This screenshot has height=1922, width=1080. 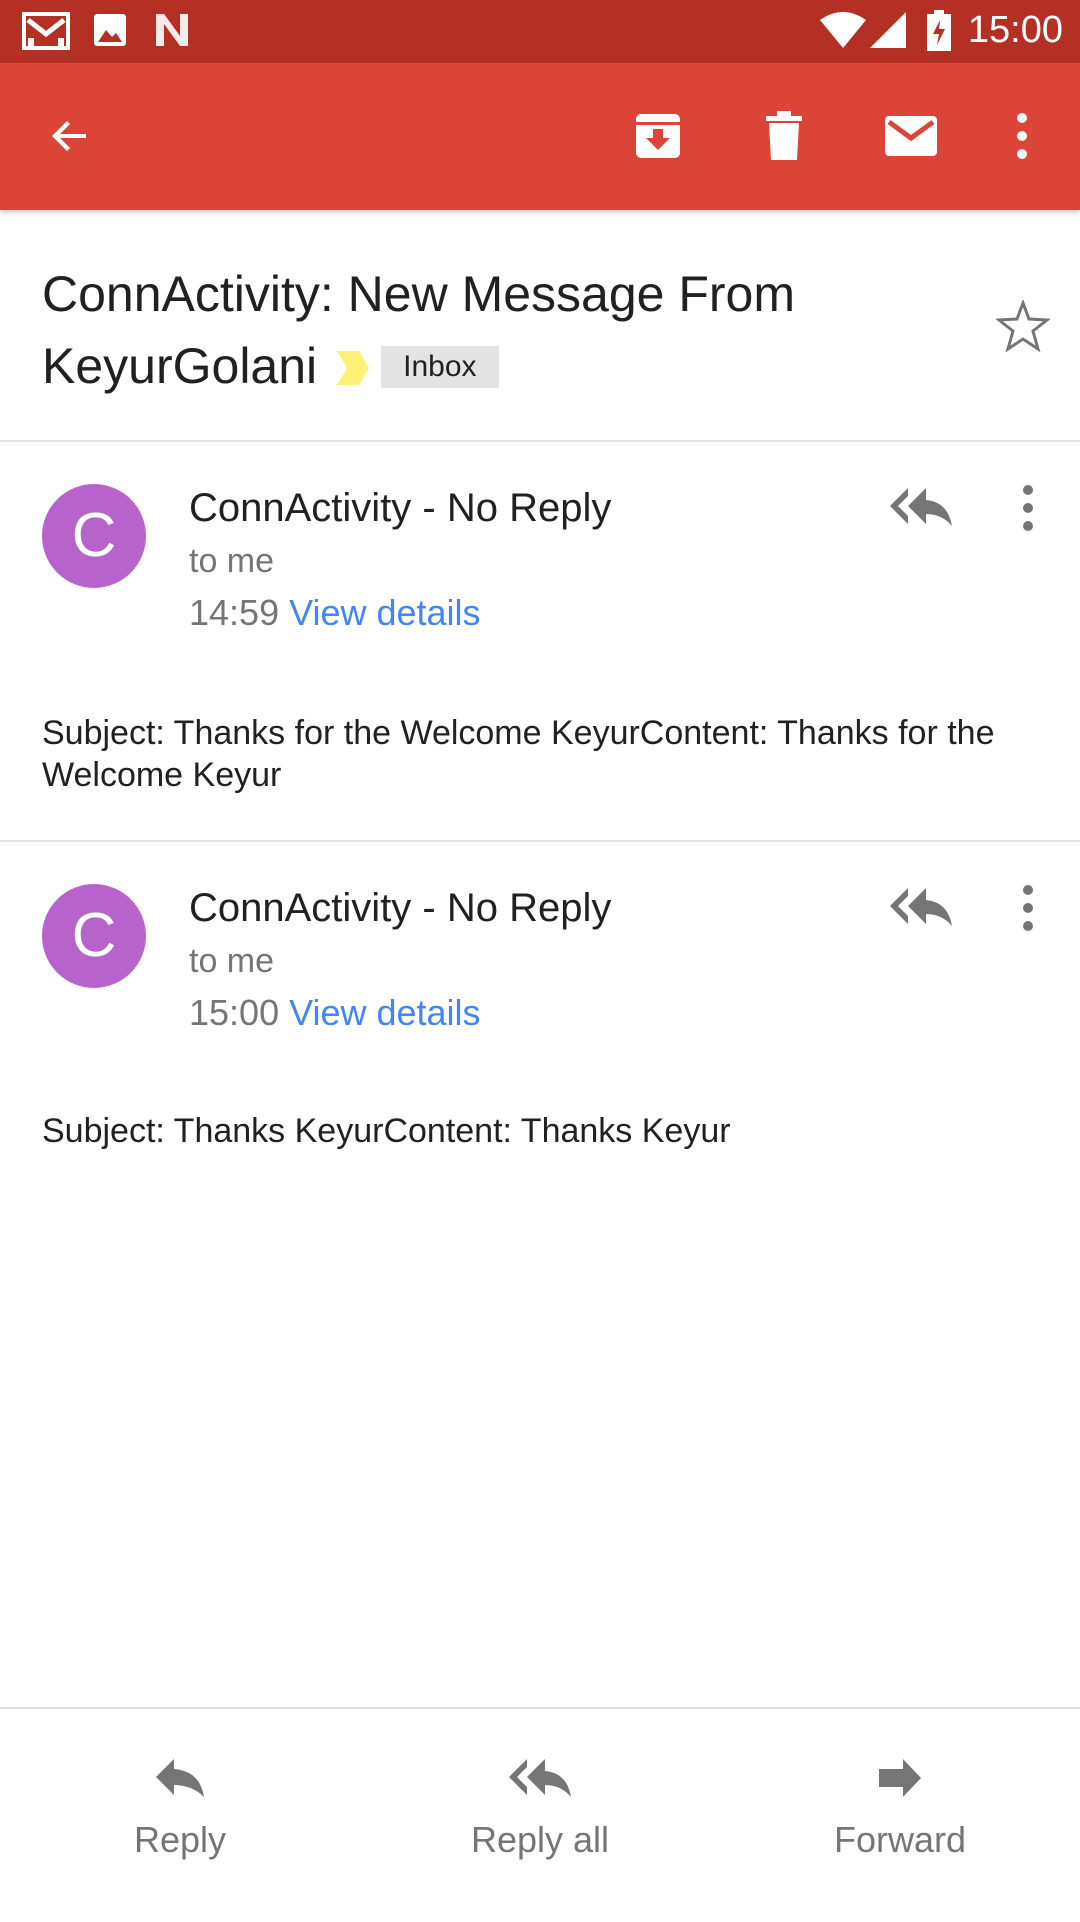 I want to click on reply-all-action: Reply all, so click(x=540, y=1814).